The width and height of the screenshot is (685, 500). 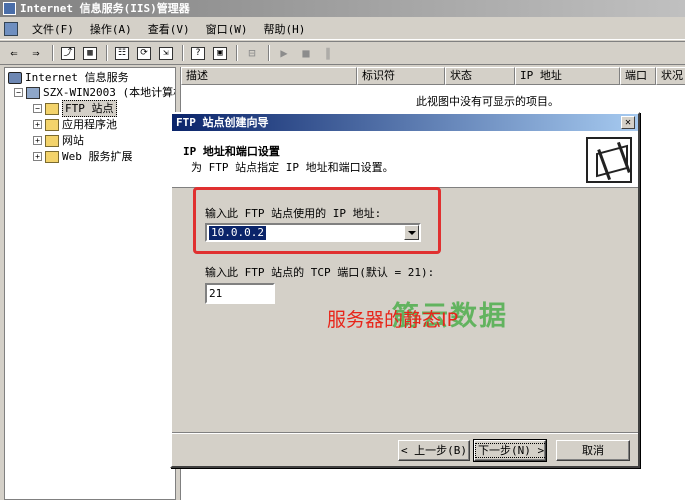 What do you see at coordinates (227, 29) in the screenshot?
I see `menu-window: 窗口(W)` at bounding box center [227, 29].